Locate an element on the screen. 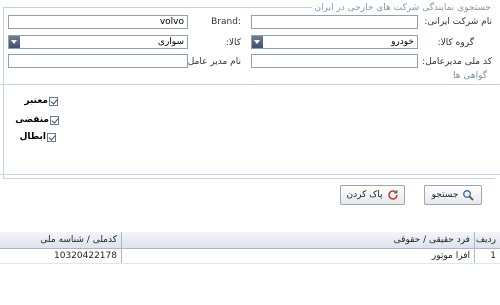 The image size is (500, 305). national-code-label: کد ملی مدیرعامل: is located at coordinates (457, 62).